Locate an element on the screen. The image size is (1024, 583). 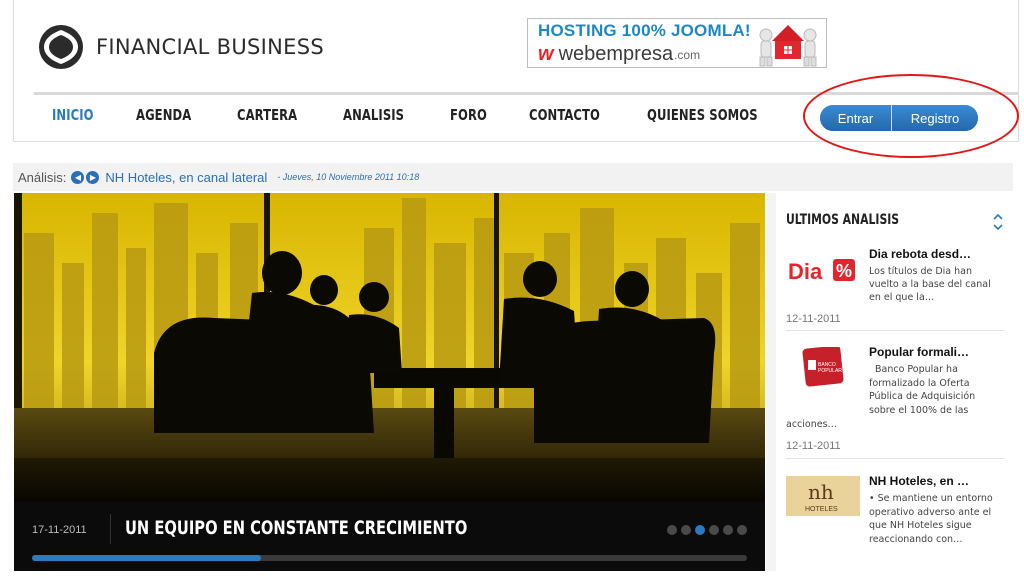
logo-mark-icon is located at coordinates (61, 47).